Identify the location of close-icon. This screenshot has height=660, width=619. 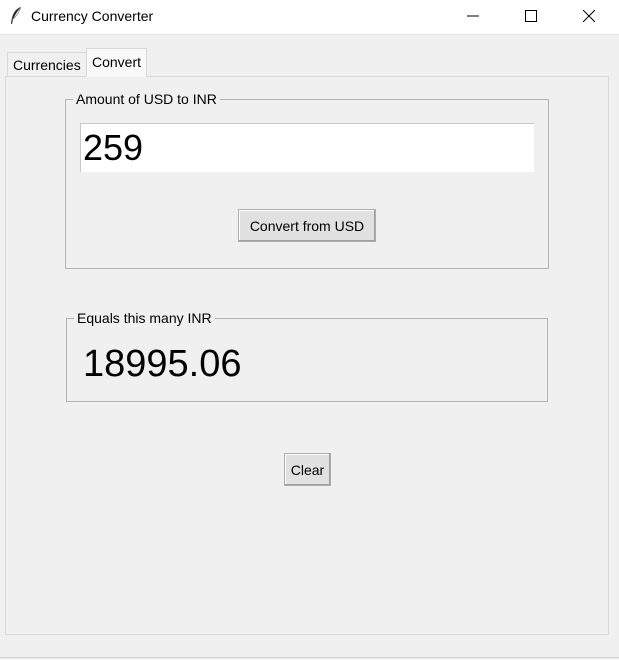
(589, 16).